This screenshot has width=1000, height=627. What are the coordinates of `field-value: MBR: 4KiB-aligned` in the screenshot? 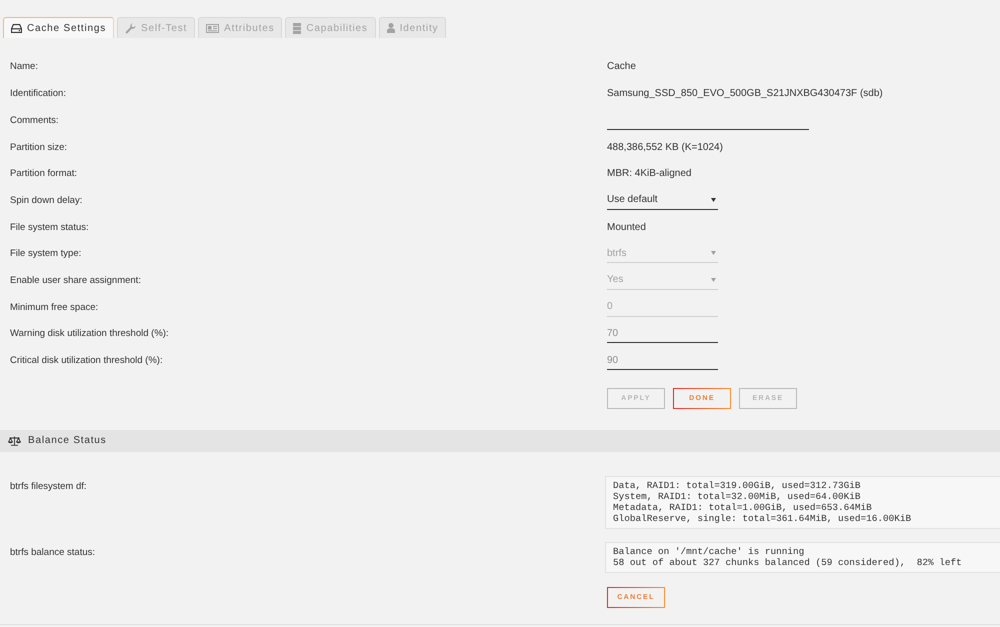 It's located at (649, 174).